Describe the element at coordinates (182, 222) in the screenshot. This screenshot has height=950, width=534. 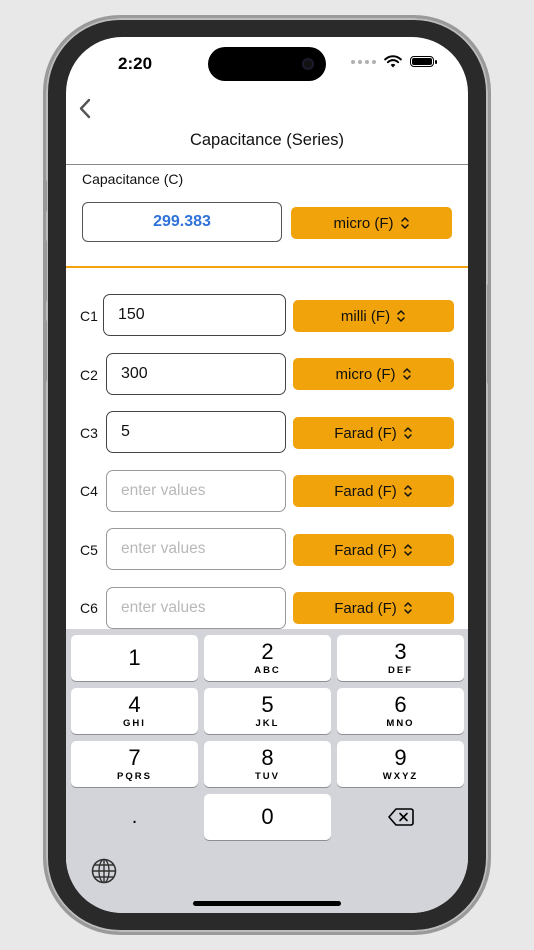
I see `result-value-field: 299.383` at that location.